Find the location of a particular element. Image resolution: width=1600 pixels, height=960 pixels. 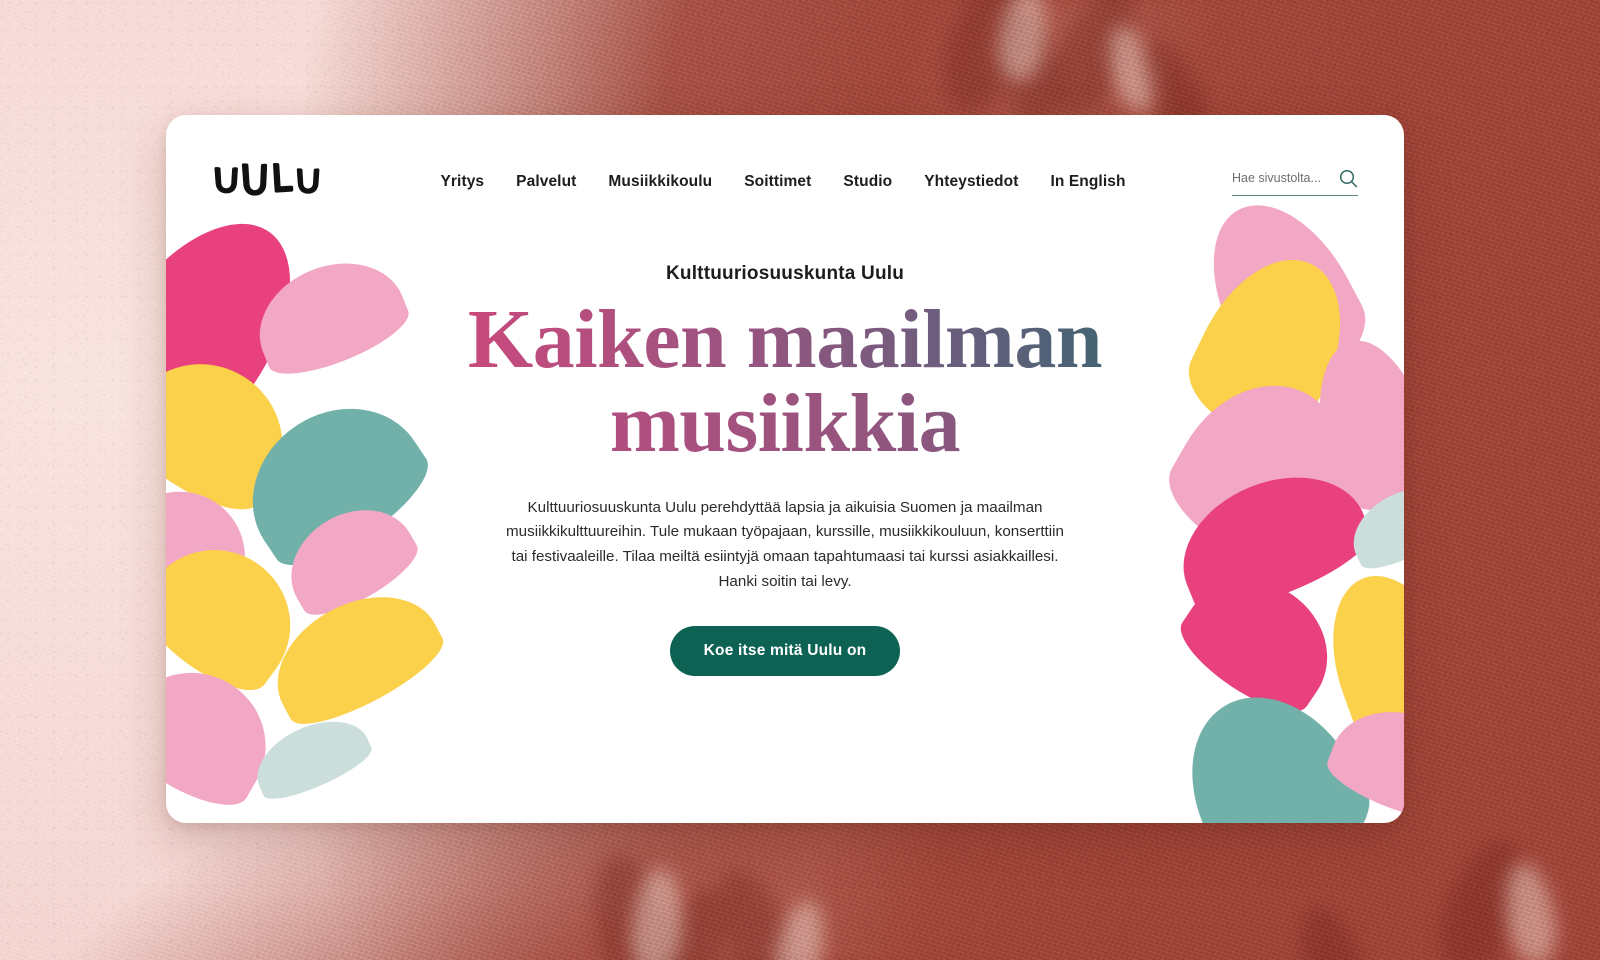

hero-cta-button: Koe itse mitä Uulu on is located at coordinates (785, 651).